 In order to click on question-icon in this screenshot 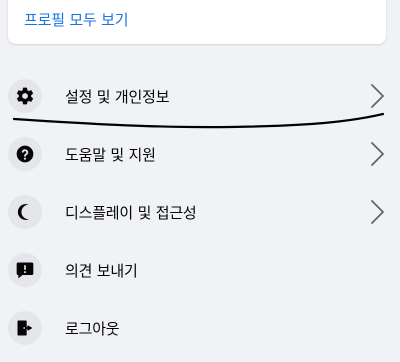, I will do `click(25, 154)`.